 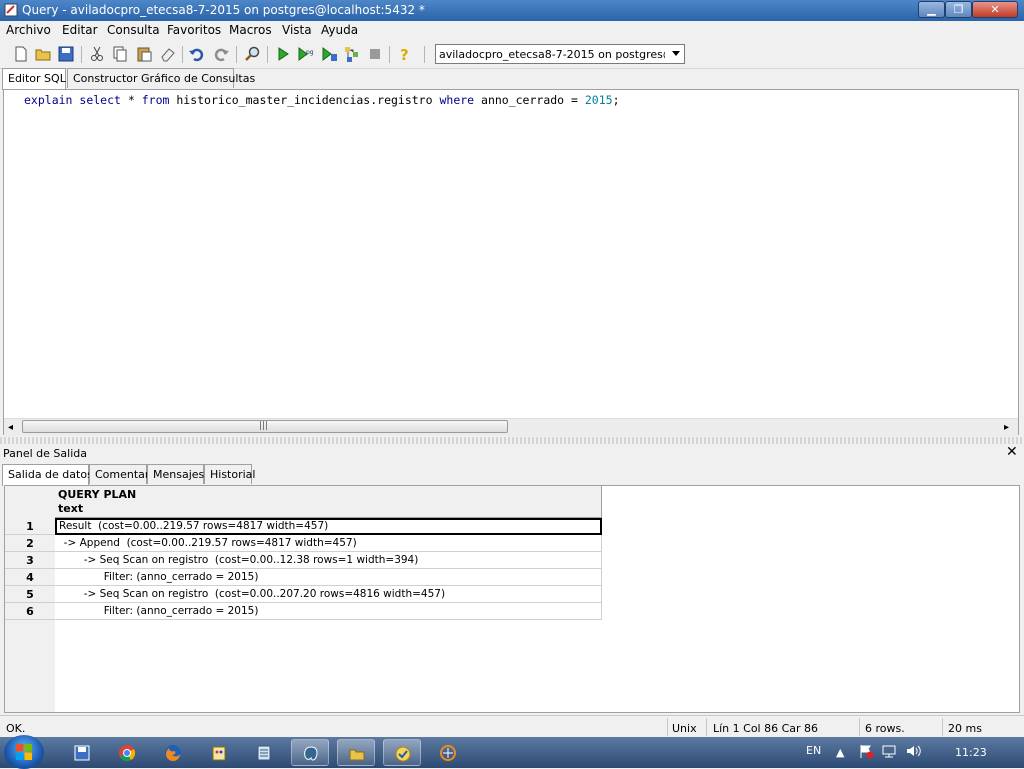 What do you see at coordinates (813, 750) in the screenshot?
I see `language-indicator: EN` at bounding box center [813, 750].